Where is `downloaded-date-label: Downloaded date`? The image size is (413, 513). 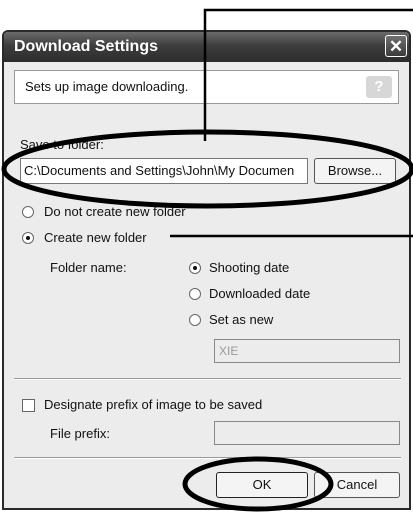
downloaded-date-label: Downloaded date is located at coordinates (260, 293).